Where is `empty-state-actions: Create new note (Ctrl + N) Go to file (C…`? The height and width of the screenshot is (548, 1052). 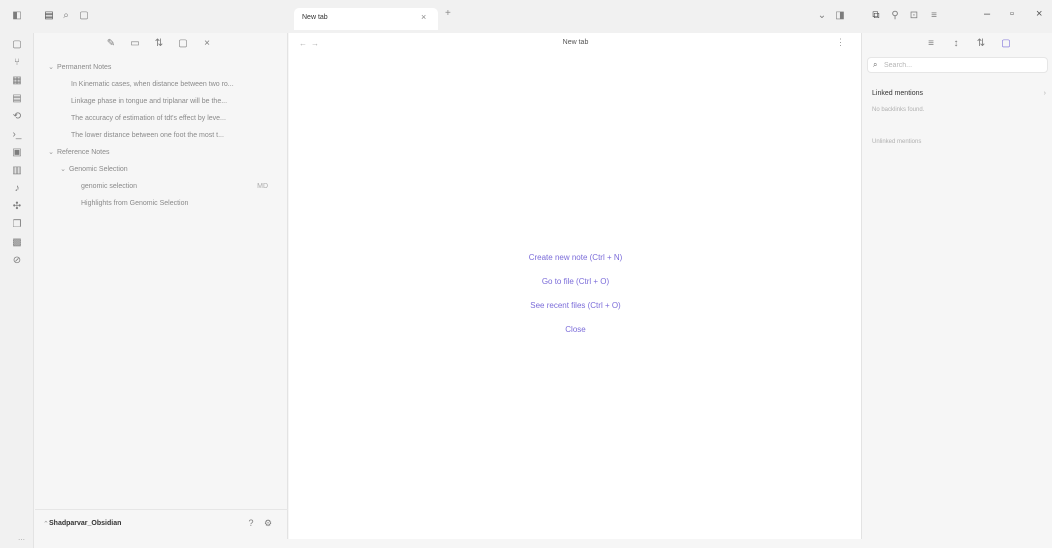
empty-state-actions: Create new note (Ctrl + N) Go to file (C… is located at coordinates (575, 294).